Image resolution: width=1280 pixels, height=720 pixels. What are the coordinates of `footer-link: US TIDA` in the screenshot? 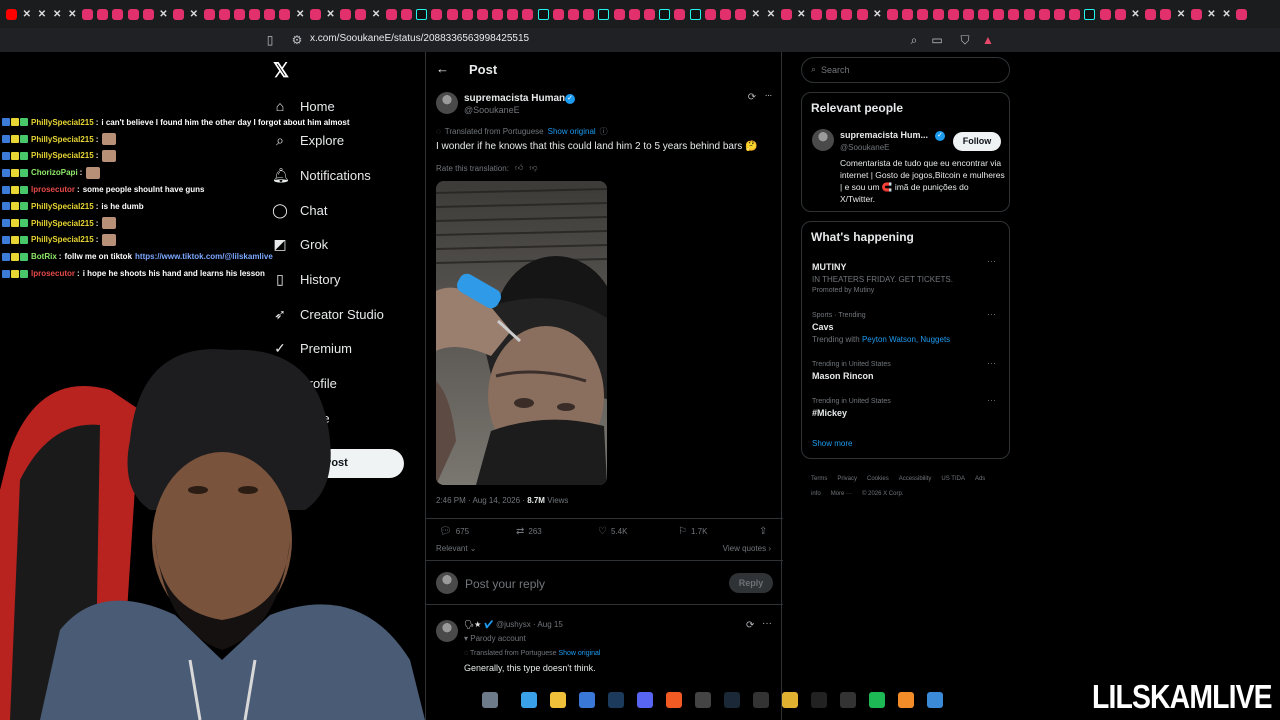 It's located at (953, 479).